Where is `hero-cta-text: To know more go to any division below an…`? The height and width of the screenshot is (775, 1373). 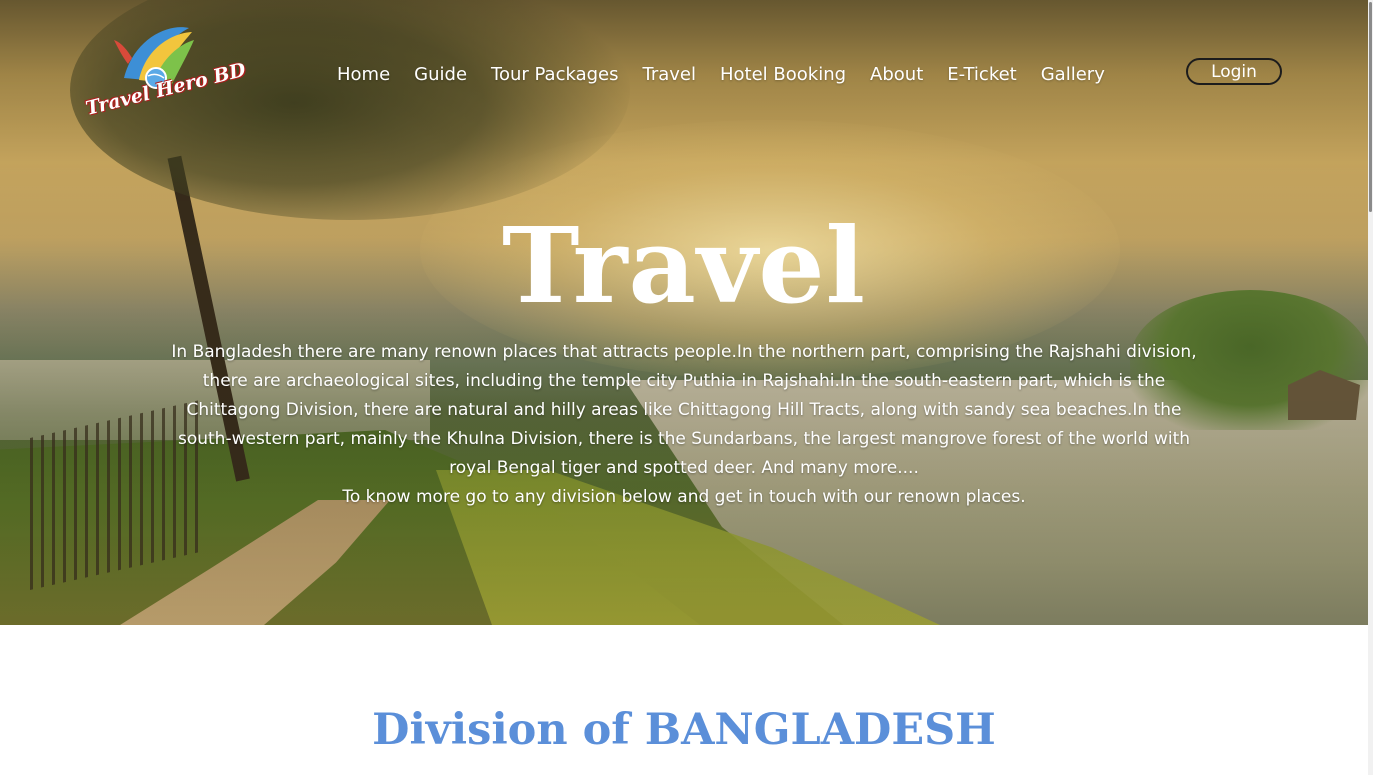
hero-cta-text: To know more go to any division below an… is located at coordinates (684, 497).